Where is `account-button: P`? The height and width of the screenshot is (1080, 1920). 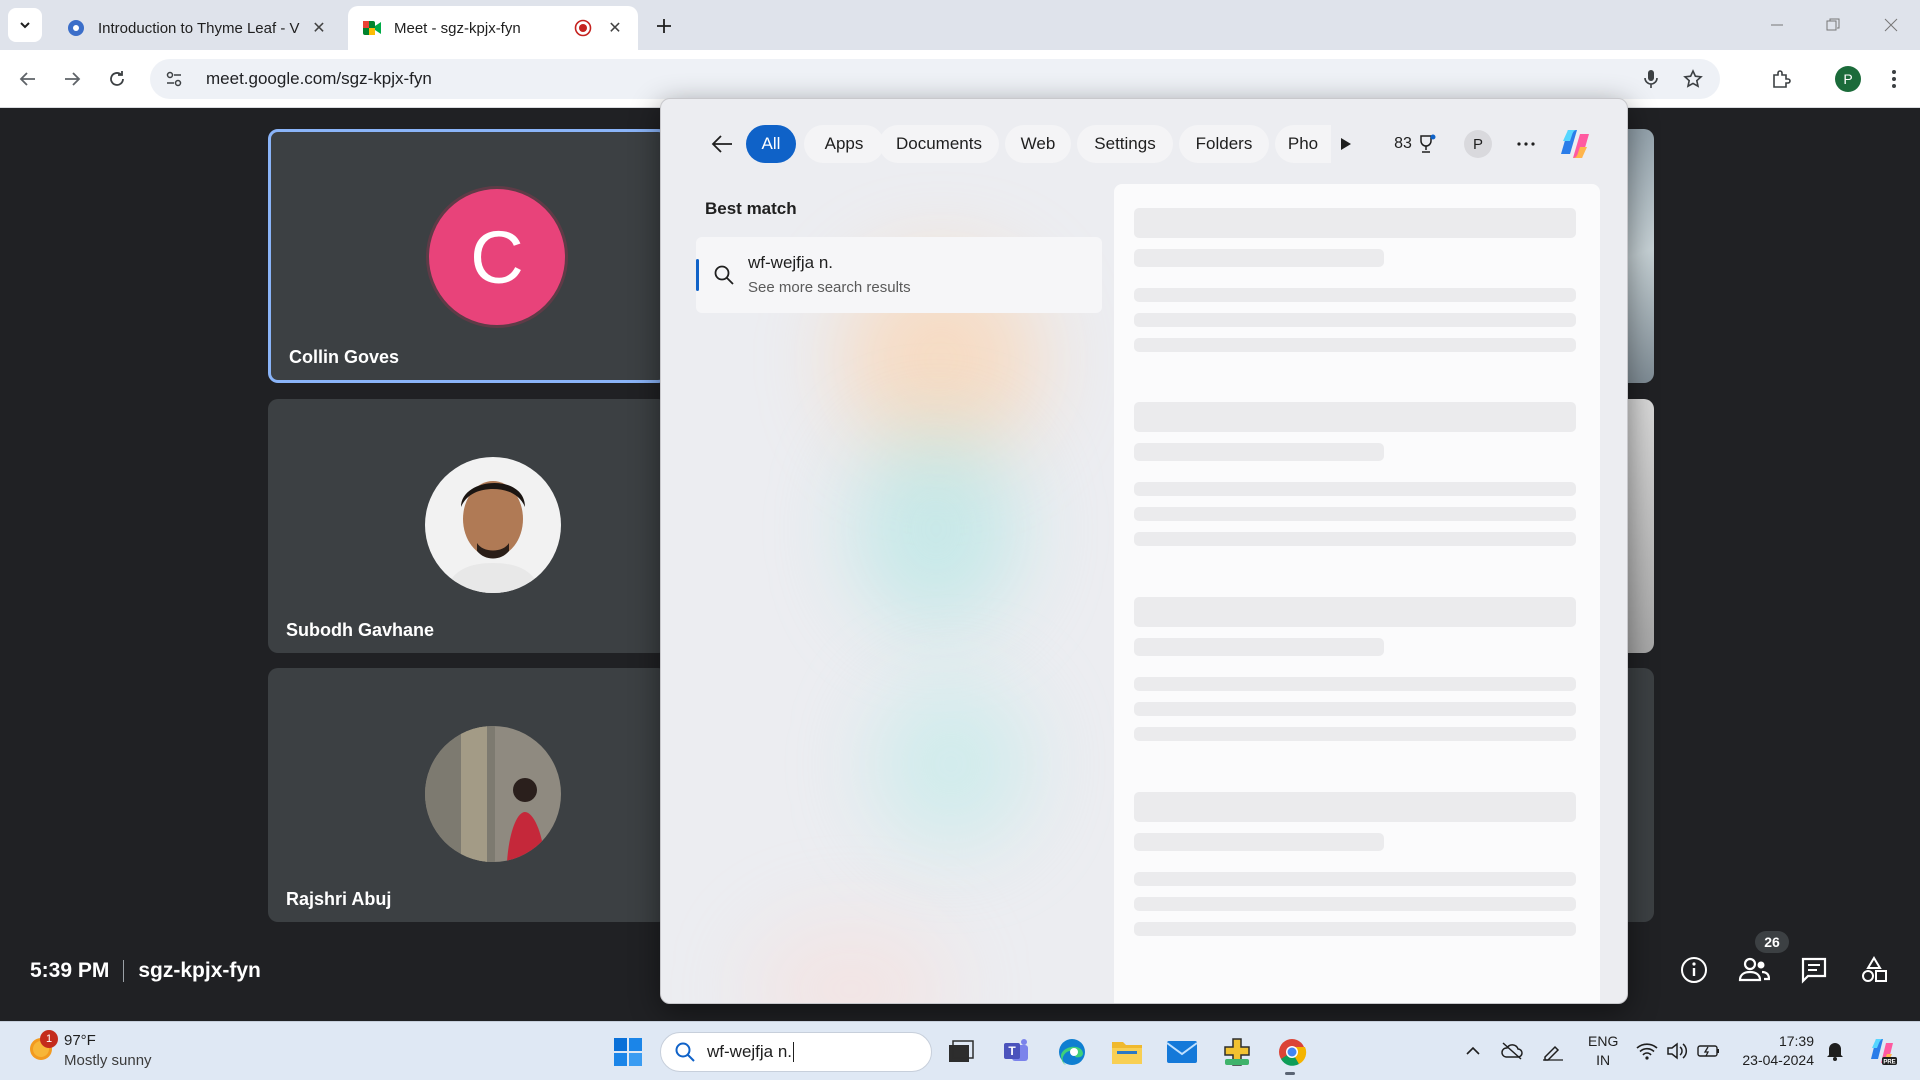
account-button: P is located at coordinates (1478, 144).